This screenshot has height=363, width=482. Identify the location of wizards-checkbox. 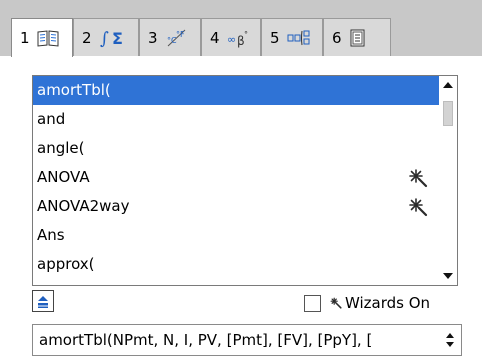
(312, 303).